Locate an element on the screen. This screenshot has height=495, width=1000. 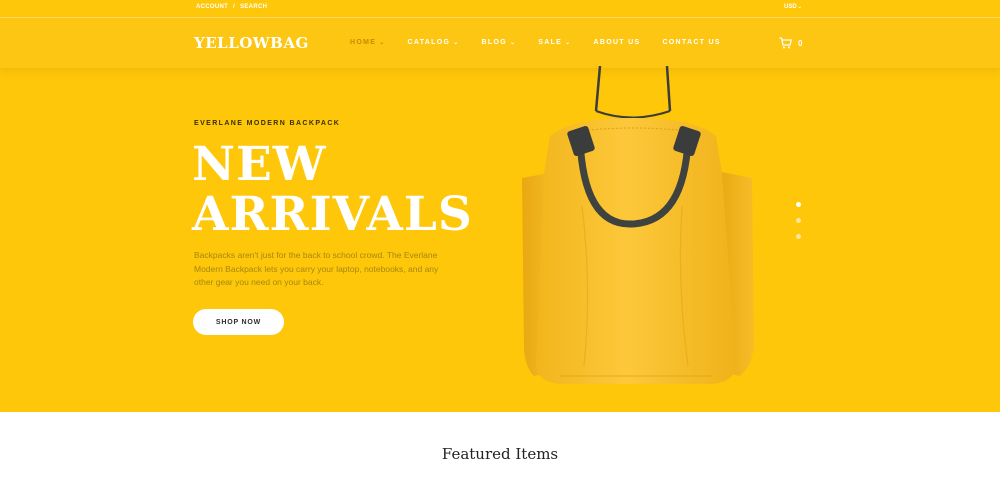
nav-item-contact-us: CONTACT US is located at coordinates (691, 42).